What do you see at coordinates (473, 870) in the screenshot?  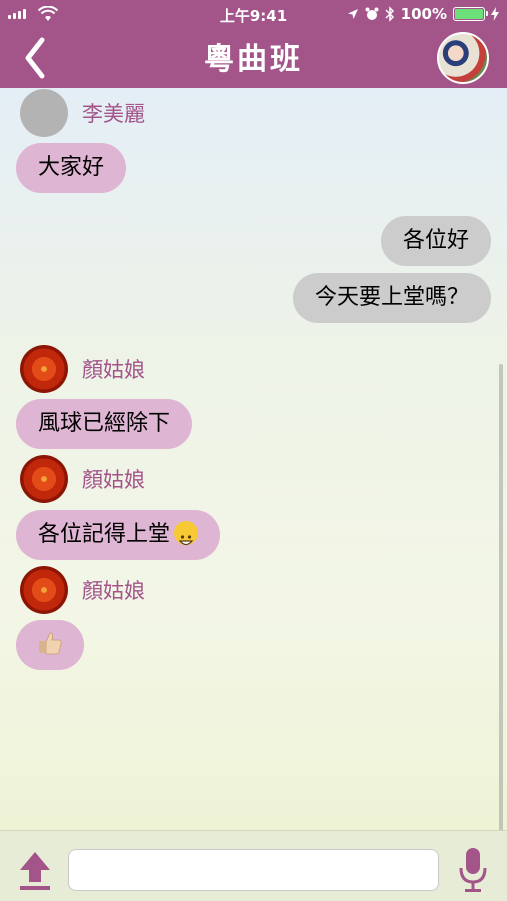 I see `microphone-icon` at bounding box center [473, 870].